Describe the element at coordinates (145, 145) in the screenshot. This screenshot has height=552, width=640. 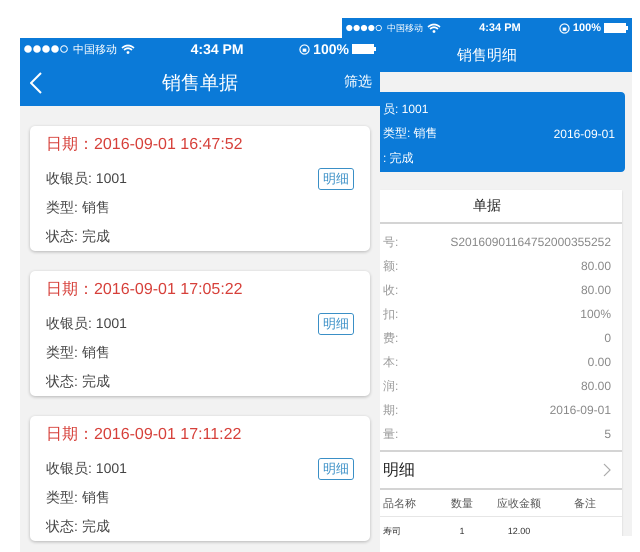
I see `receipt-date: 日期：2016-09-01 16:47:52` at that location.